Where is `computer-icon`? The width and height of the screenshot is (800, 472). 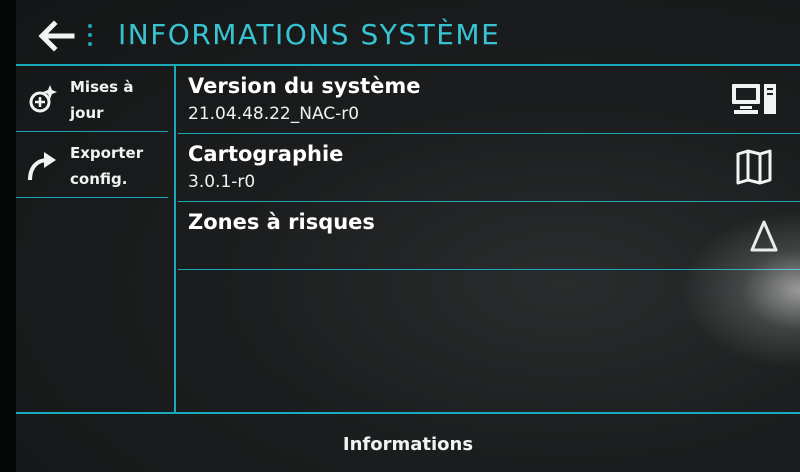 computer-icon is located at coordinates (754, 99).